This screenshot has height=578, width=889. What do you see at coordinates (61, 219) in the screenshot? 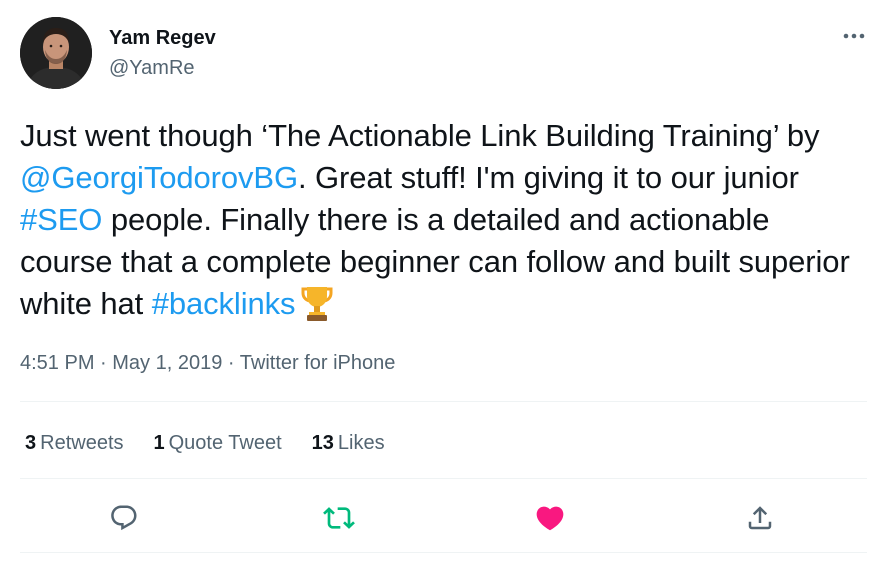
I see `hashtag-link: #SEO` at bounding box center [61, 219].